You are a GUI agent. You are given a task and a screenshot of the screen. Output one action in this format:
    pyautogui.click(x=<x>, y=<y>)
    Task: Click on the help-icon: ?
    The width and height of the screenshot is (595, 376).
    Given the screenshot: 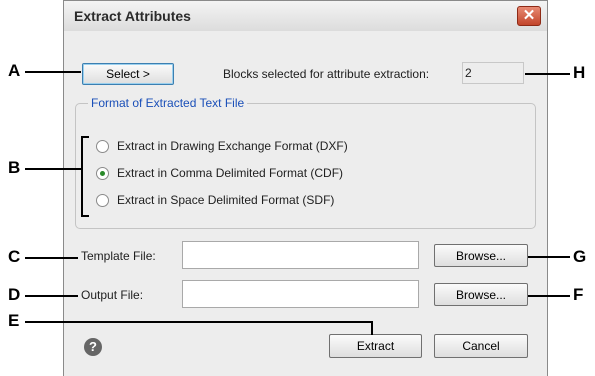 What is the action you would take?
    pyautogui.click(x=93, y=347)
    